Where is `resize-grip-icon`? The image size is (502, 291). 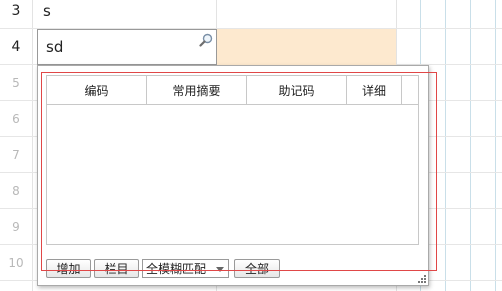
resize-grip-icon is located at coordinates (422, 279).